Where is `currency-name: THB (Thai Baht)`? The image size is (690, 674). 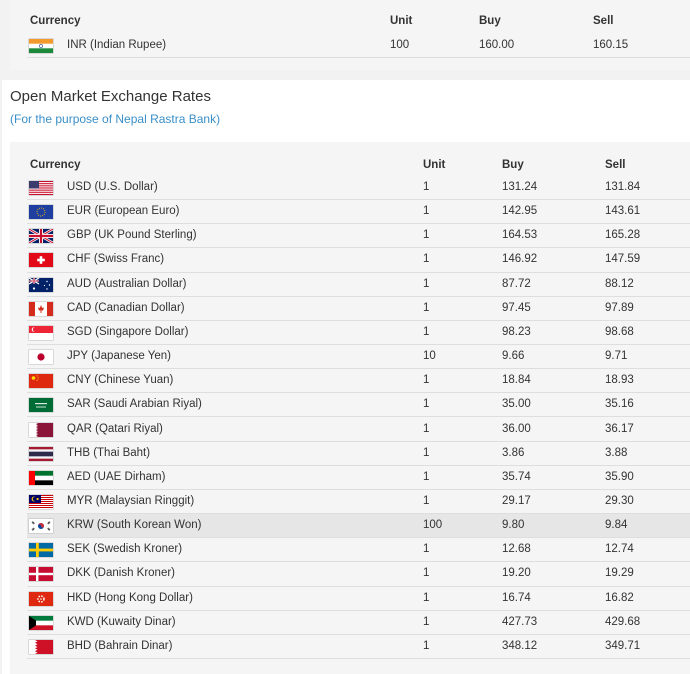 currency-name: THB (Thai Baht) is located at coordinates (109, 452).